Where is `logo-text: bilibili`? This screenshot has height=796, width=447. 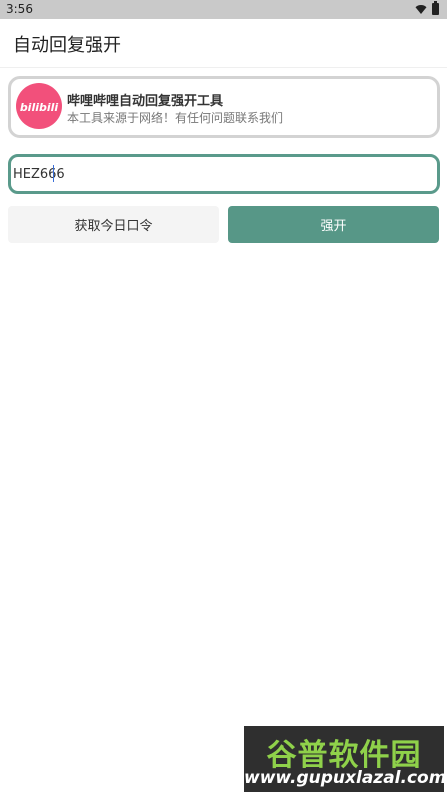 logo-text: bilibili is located at coordinates (39, 107).